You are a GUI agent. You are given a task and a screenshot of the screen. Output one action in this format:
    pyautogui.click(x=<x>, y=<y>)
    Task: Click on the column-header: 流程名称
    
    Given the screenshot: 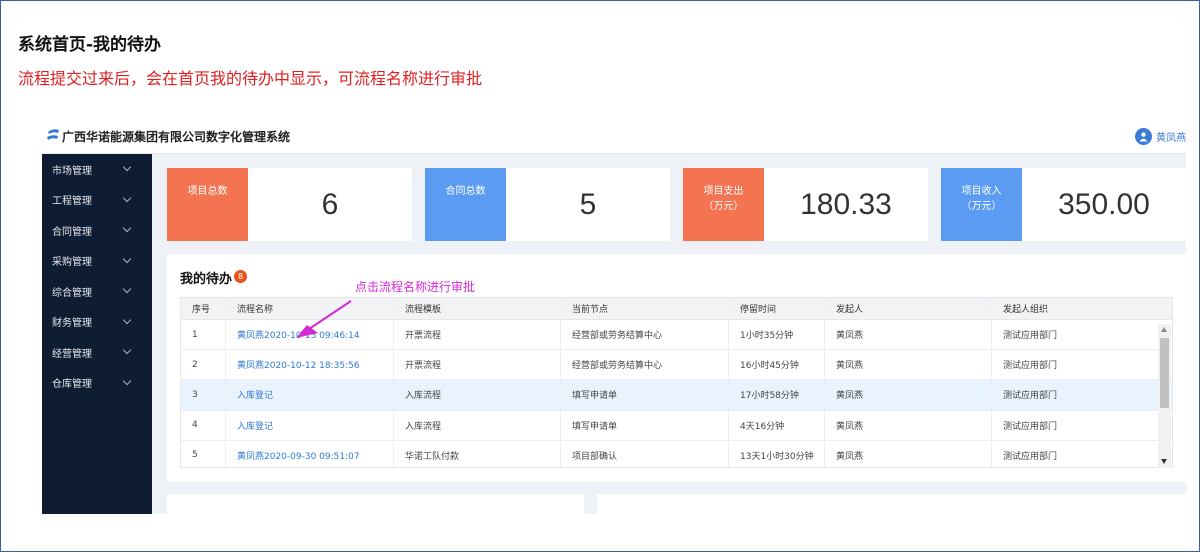 What is the action you would take?
    pyautogui.click(x=310, y=308)
    